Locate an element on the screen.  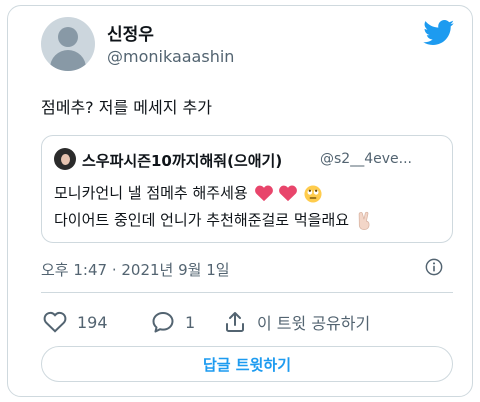
like-button: 194 is located at coordinates (75, 322).